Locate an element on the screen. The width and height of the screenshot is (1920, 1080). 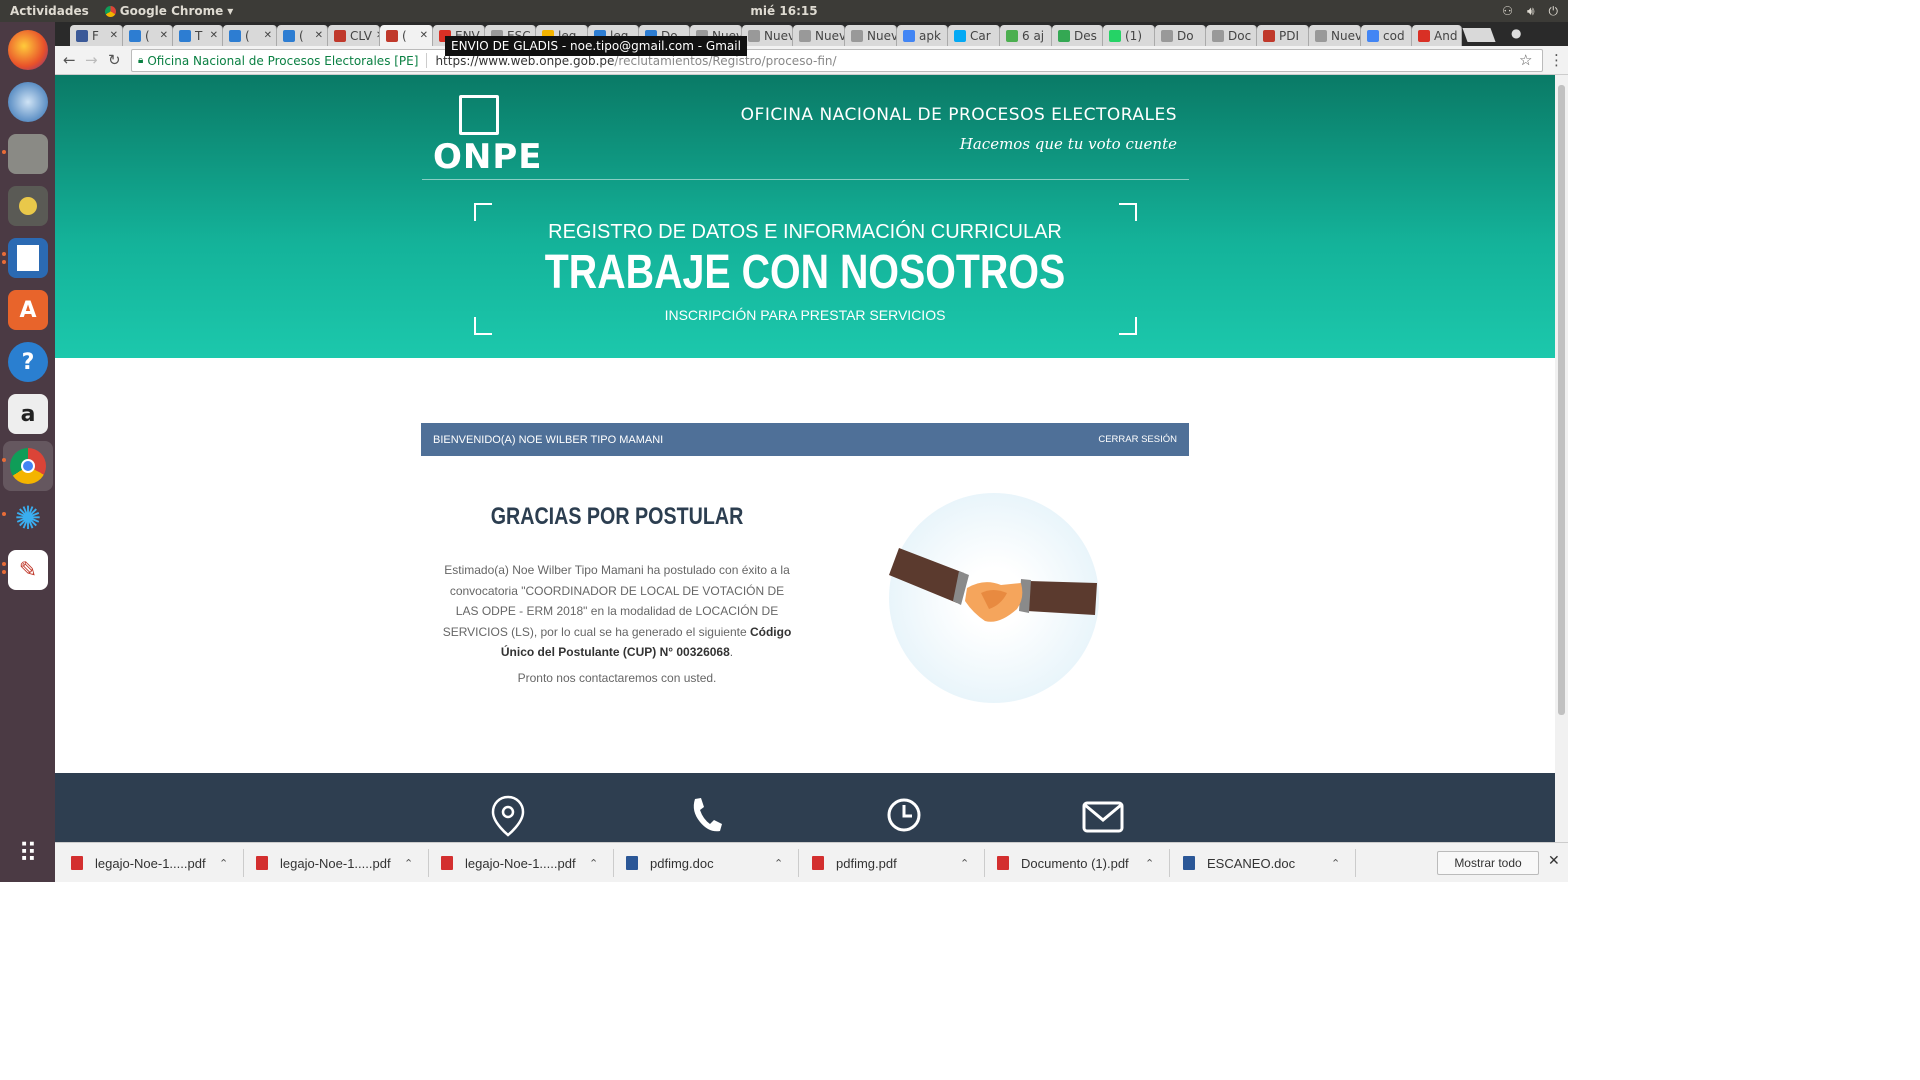
browser-tab: cod is located at coordinates (1386, 35).